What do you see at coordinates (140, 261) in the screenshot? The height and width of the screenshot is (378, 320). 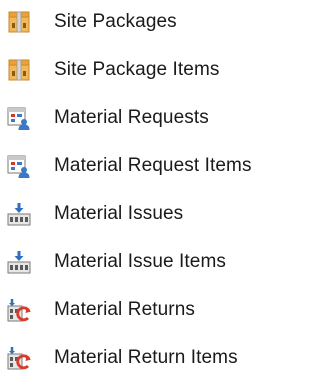 I see `nav-item-label: Material Issue Items` at bounding box center [140, 261].